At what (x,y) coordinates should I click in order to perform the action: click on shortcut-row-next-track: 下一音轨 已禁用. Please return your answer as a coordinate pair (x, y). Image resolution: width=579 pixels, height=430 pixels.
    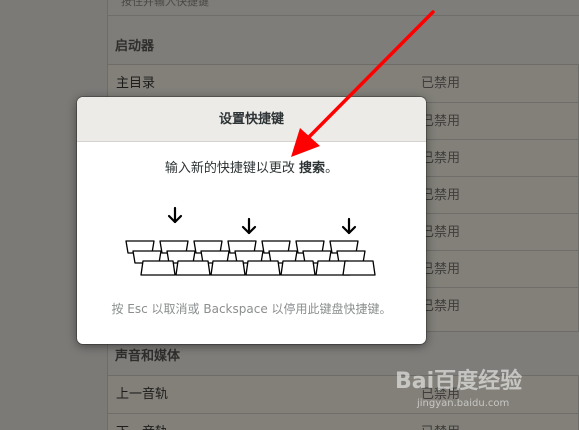
    Looking at the image, I should click on (343, 421).